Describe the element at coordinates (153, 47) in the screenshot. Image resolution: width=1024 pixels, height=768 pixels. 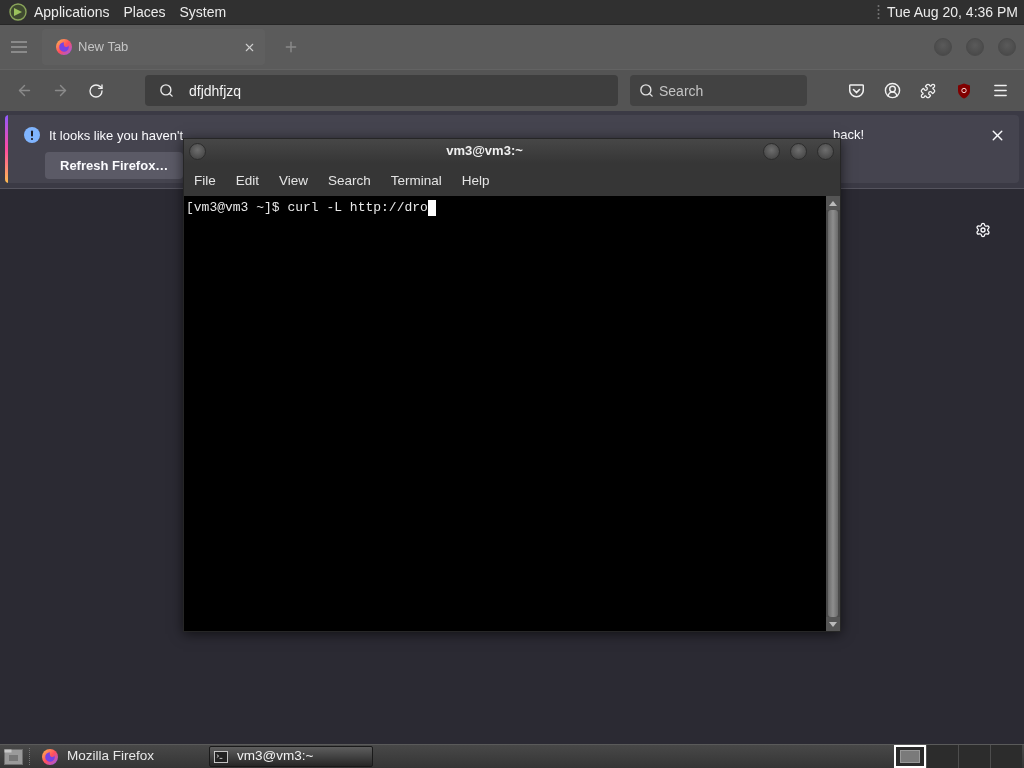
I see `browser-tab: New Tab` at that location.